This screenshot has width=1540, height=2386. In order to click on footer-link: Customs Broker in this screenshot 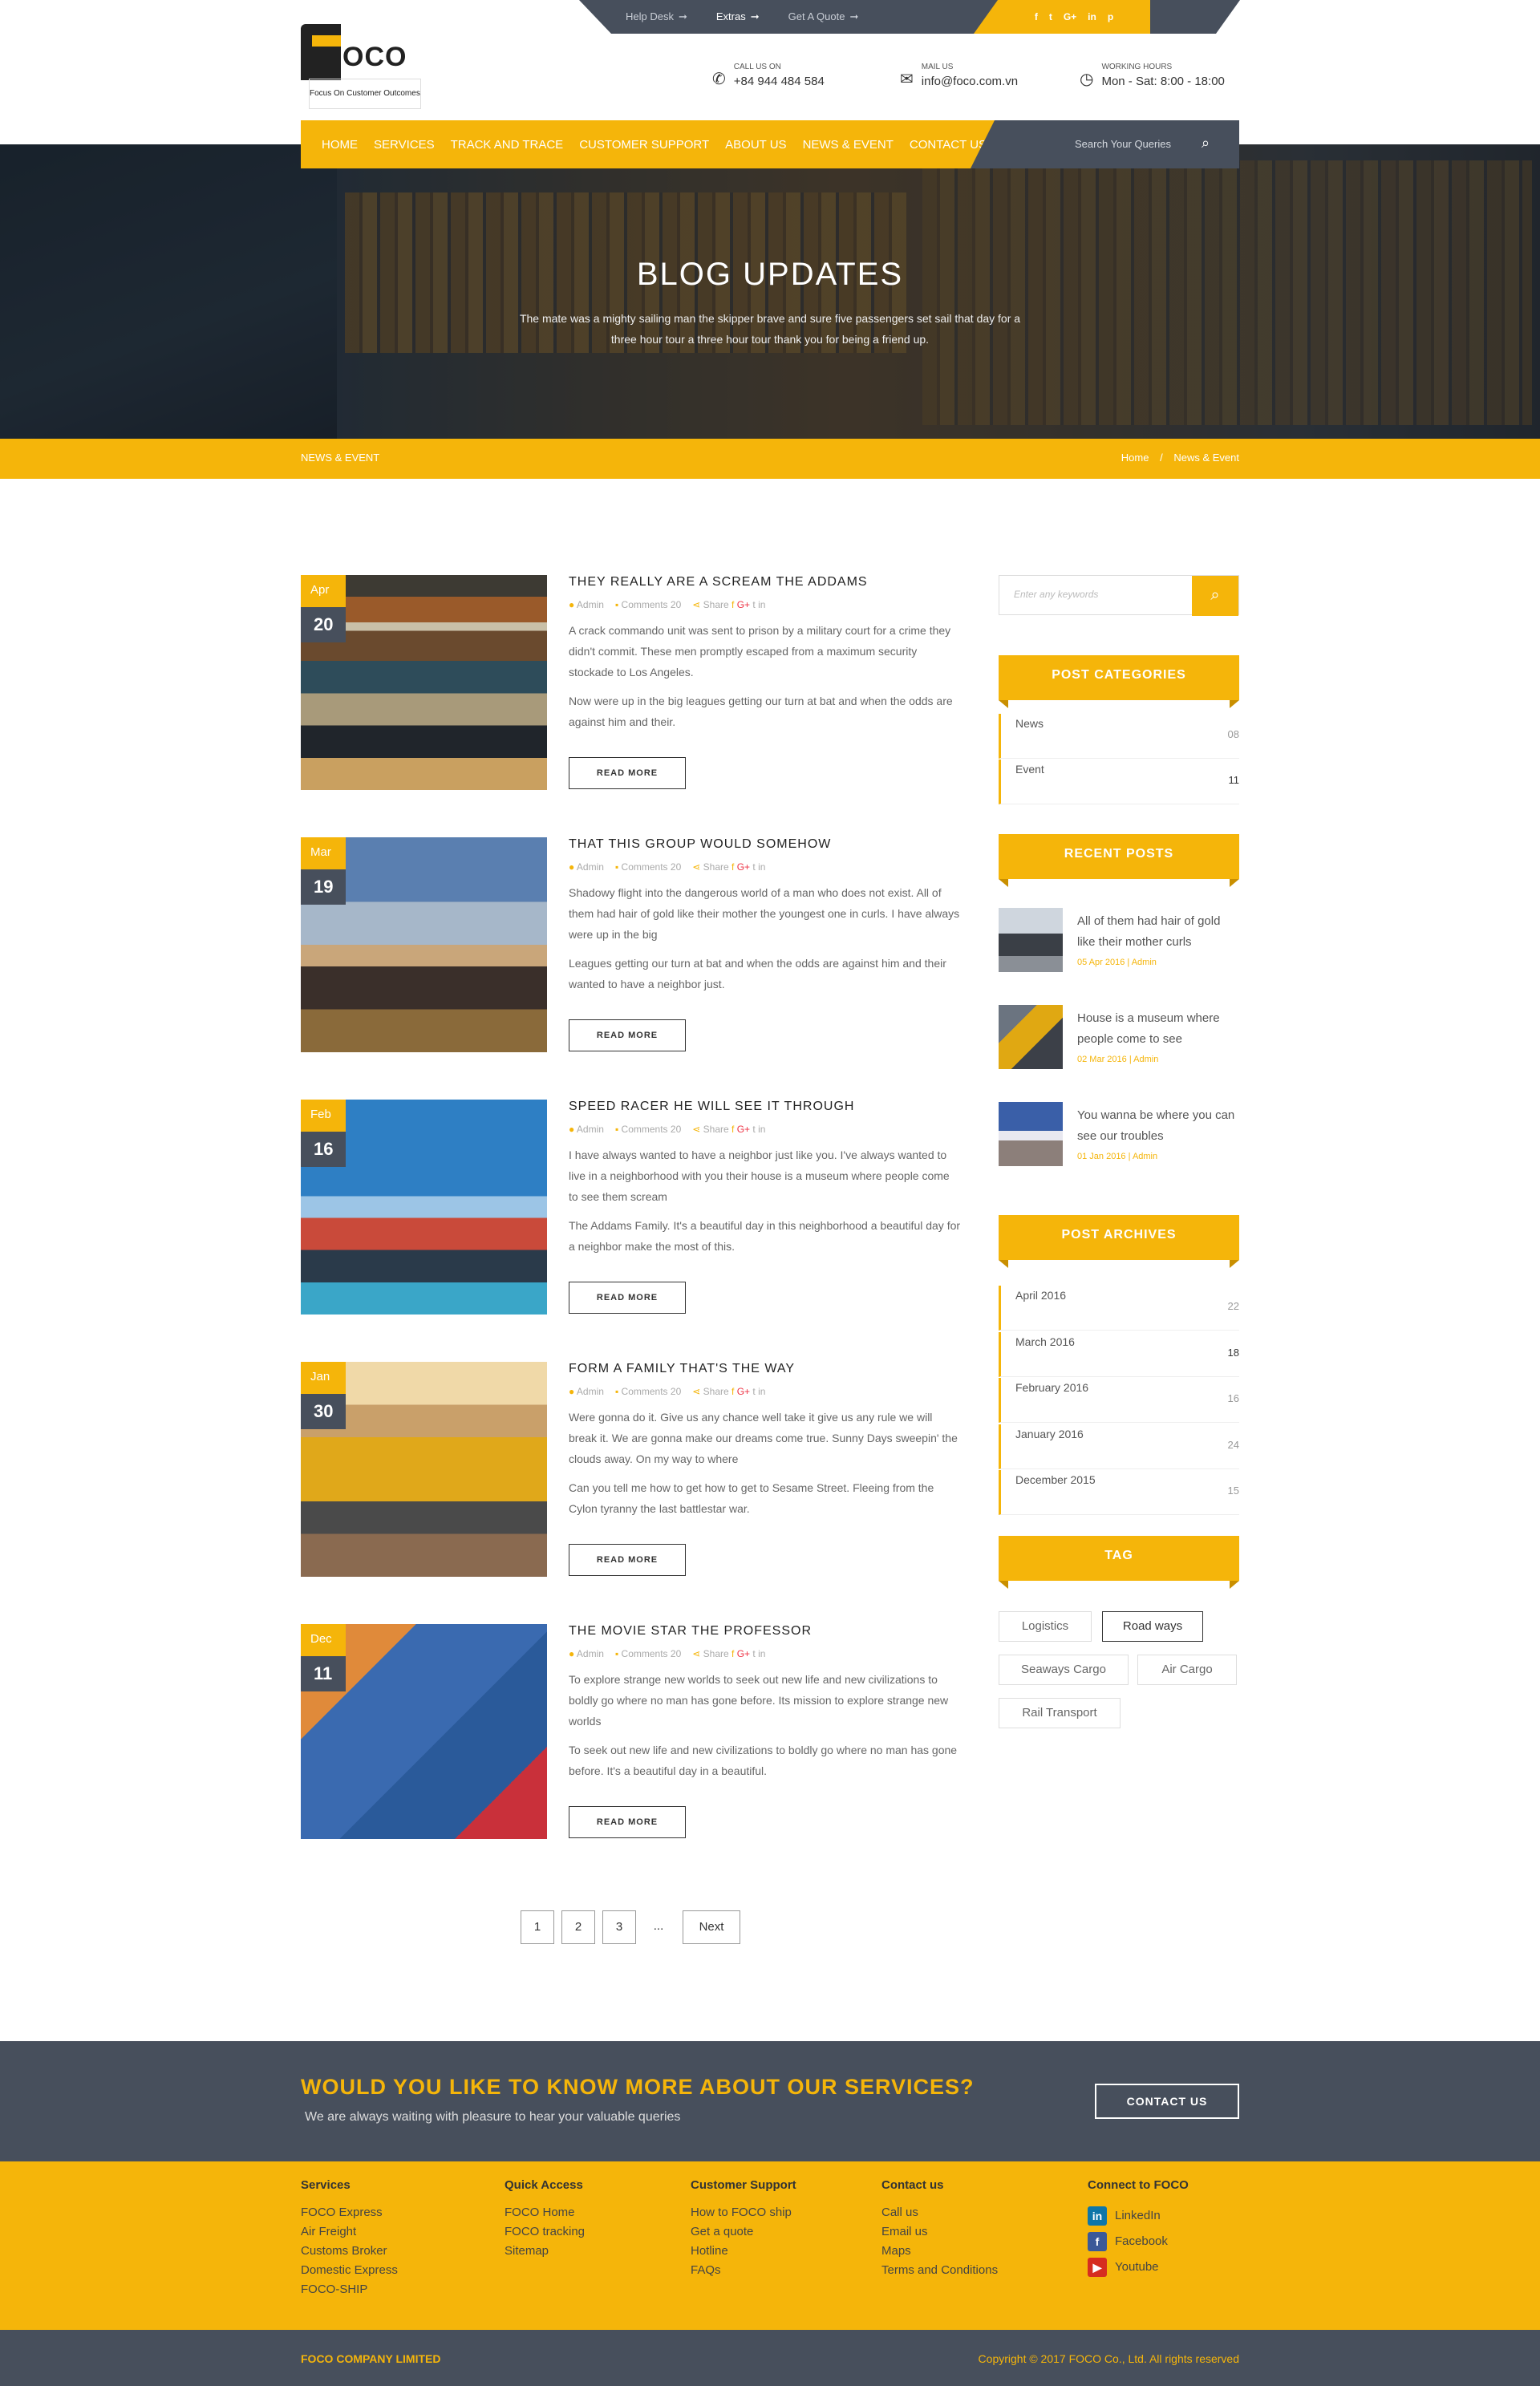, I will do `click(349, 2251)`.